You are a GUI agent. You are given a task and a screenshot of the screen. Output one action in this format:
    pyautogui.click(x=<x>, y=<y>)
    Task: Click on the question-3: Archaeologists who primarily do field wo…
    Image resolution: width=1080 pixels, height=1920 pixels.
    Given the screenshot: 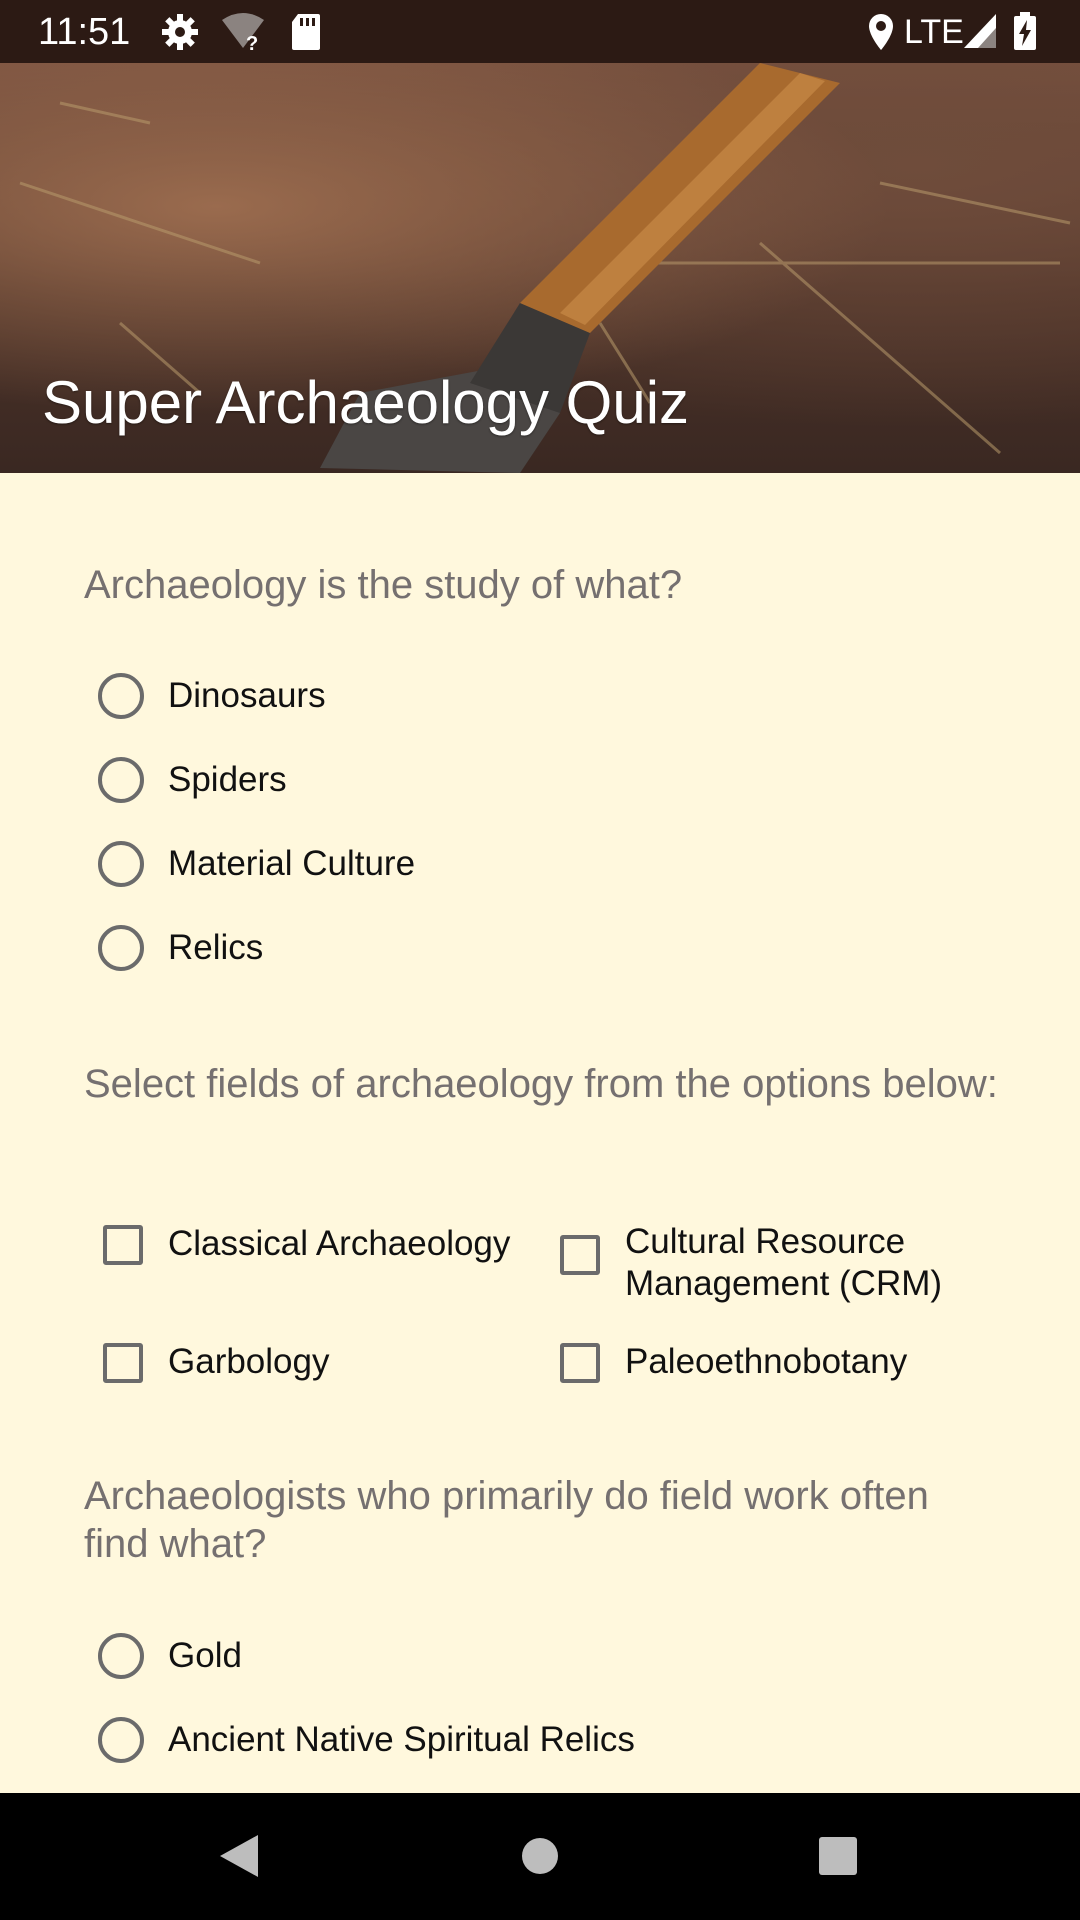 What is the action you would take?
    pyautogui.click(x=506, y=1520)
    